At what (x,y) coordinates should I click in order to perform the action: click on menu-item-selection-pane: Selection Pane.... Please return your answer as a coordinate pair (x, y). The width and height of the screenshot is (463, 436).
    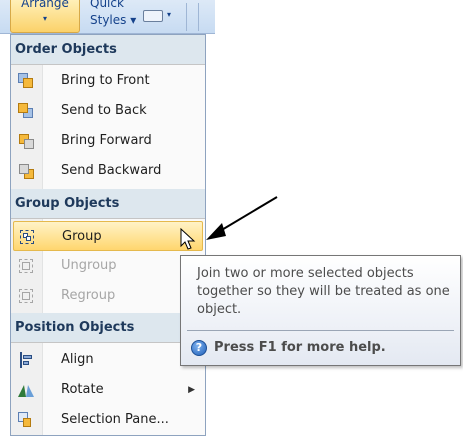
    Looking at the image, I should click on (108, 420).